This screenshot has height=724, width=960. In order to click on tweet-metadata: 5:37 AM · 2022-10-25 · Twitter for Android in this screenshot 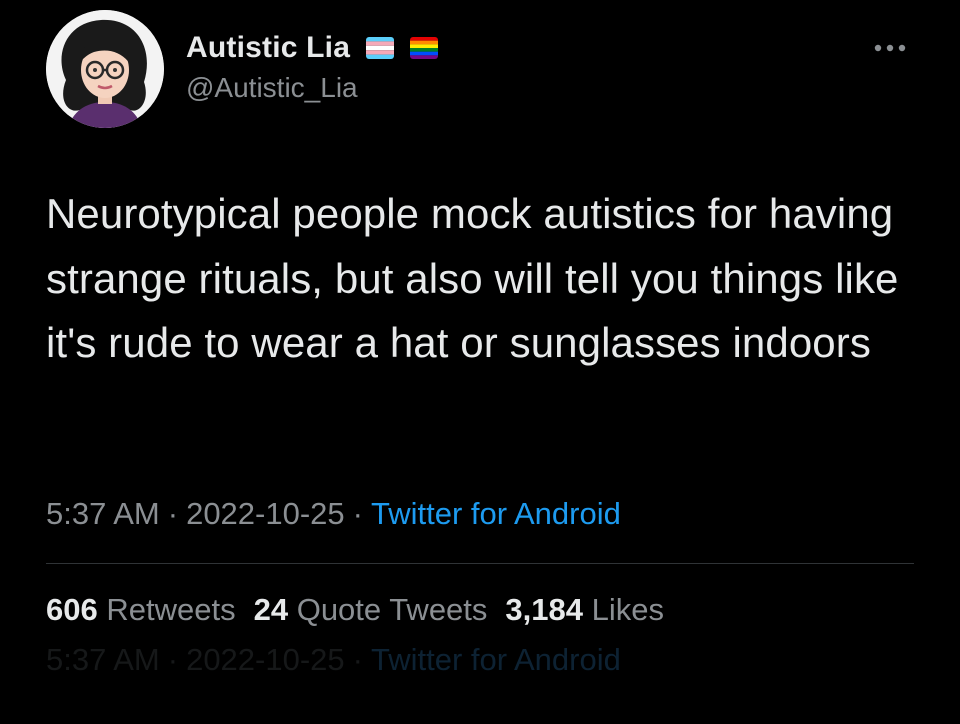, I will do `click(333, 514)`.